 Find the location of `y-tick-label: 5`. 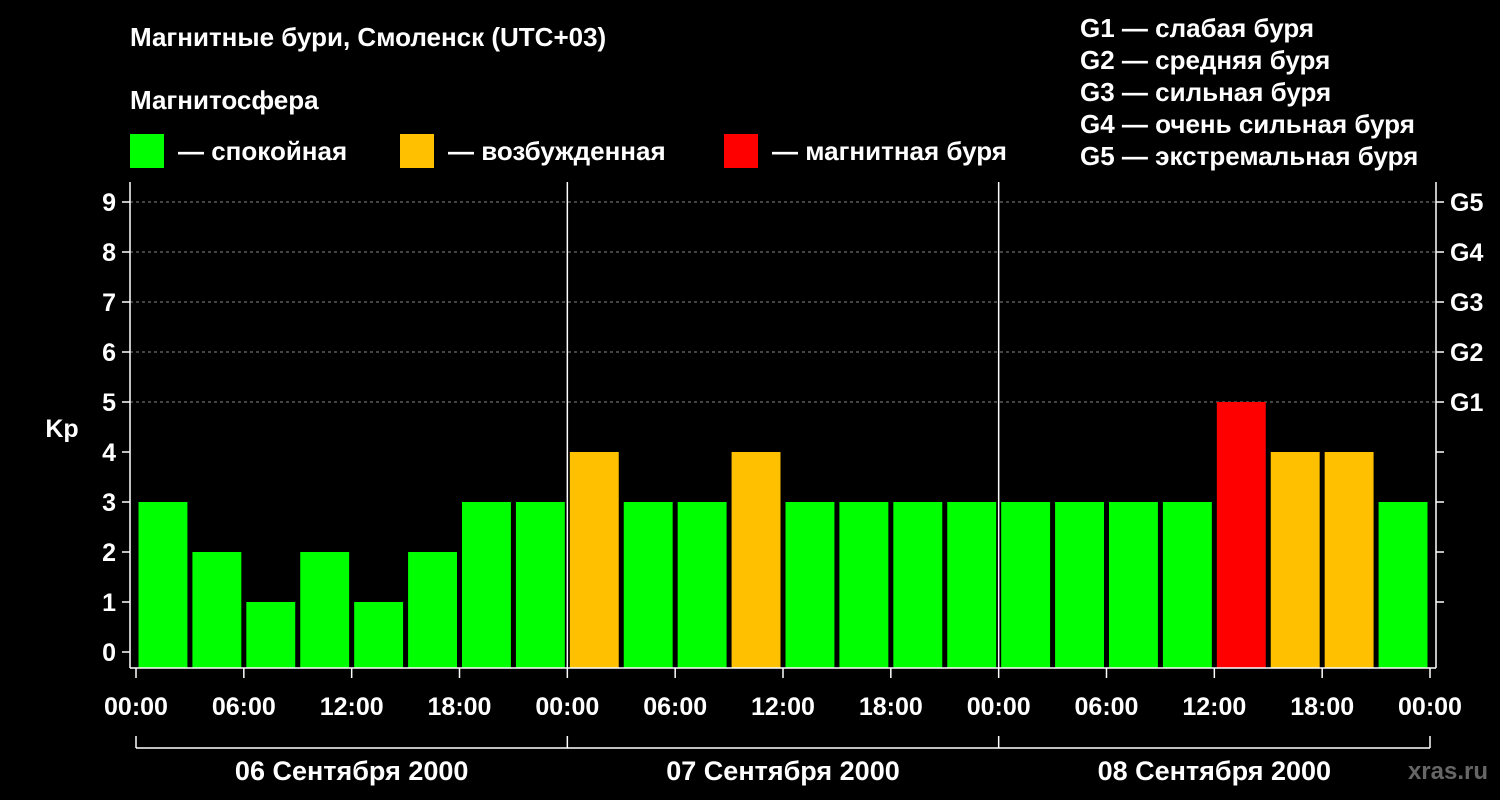

y-tick-label: 5 is located at coordinates (109, 403).